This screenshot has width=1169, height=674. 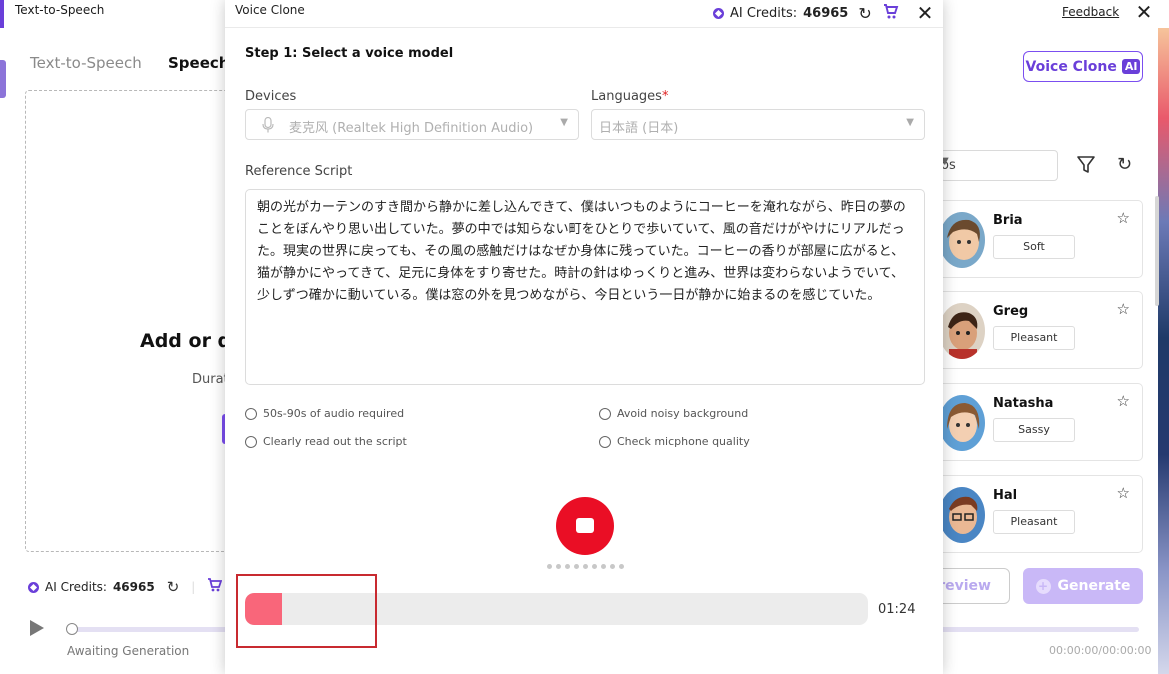 What do you see at coordinates (72, 629) in the screenshot?
I see `playback-handle` at bounding box center [72, 629].